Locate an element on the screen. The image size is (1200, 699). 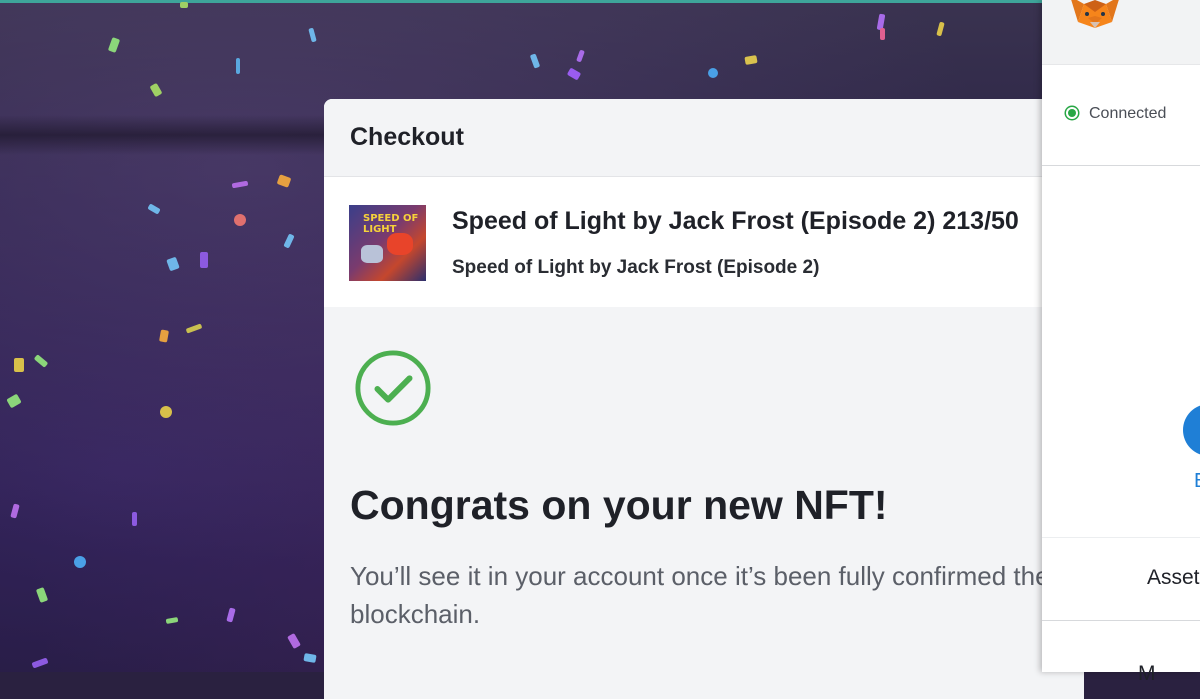
modal-title: Checkout is located at coordinates (407, 137).